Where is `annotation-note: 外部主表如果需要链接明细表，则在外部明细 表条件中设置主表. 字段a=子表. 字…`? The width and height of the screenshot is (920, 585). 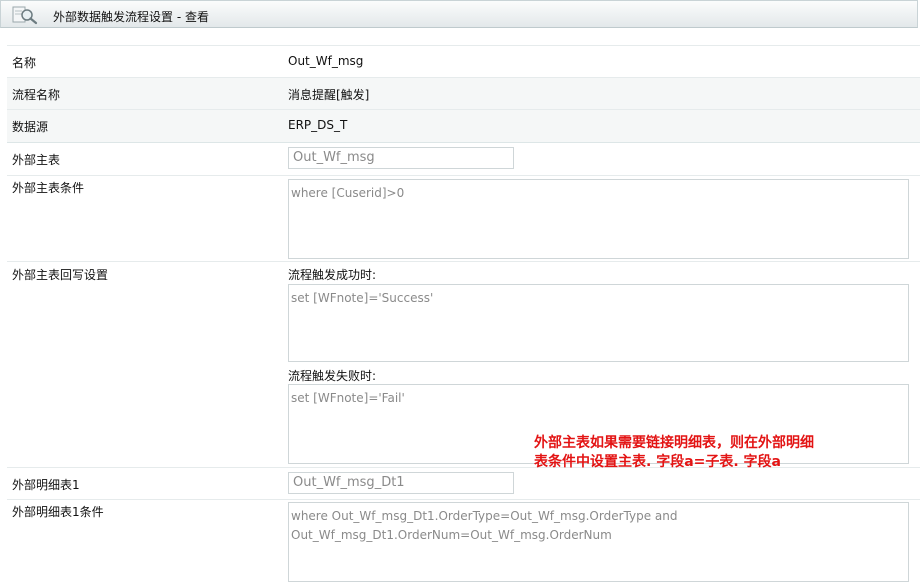
annotation-note: 外部主表如果需要链接明细表，则在外部明细 表条件中设置主表. 字段a=子表. 字… is located at coordinates (714, 453).